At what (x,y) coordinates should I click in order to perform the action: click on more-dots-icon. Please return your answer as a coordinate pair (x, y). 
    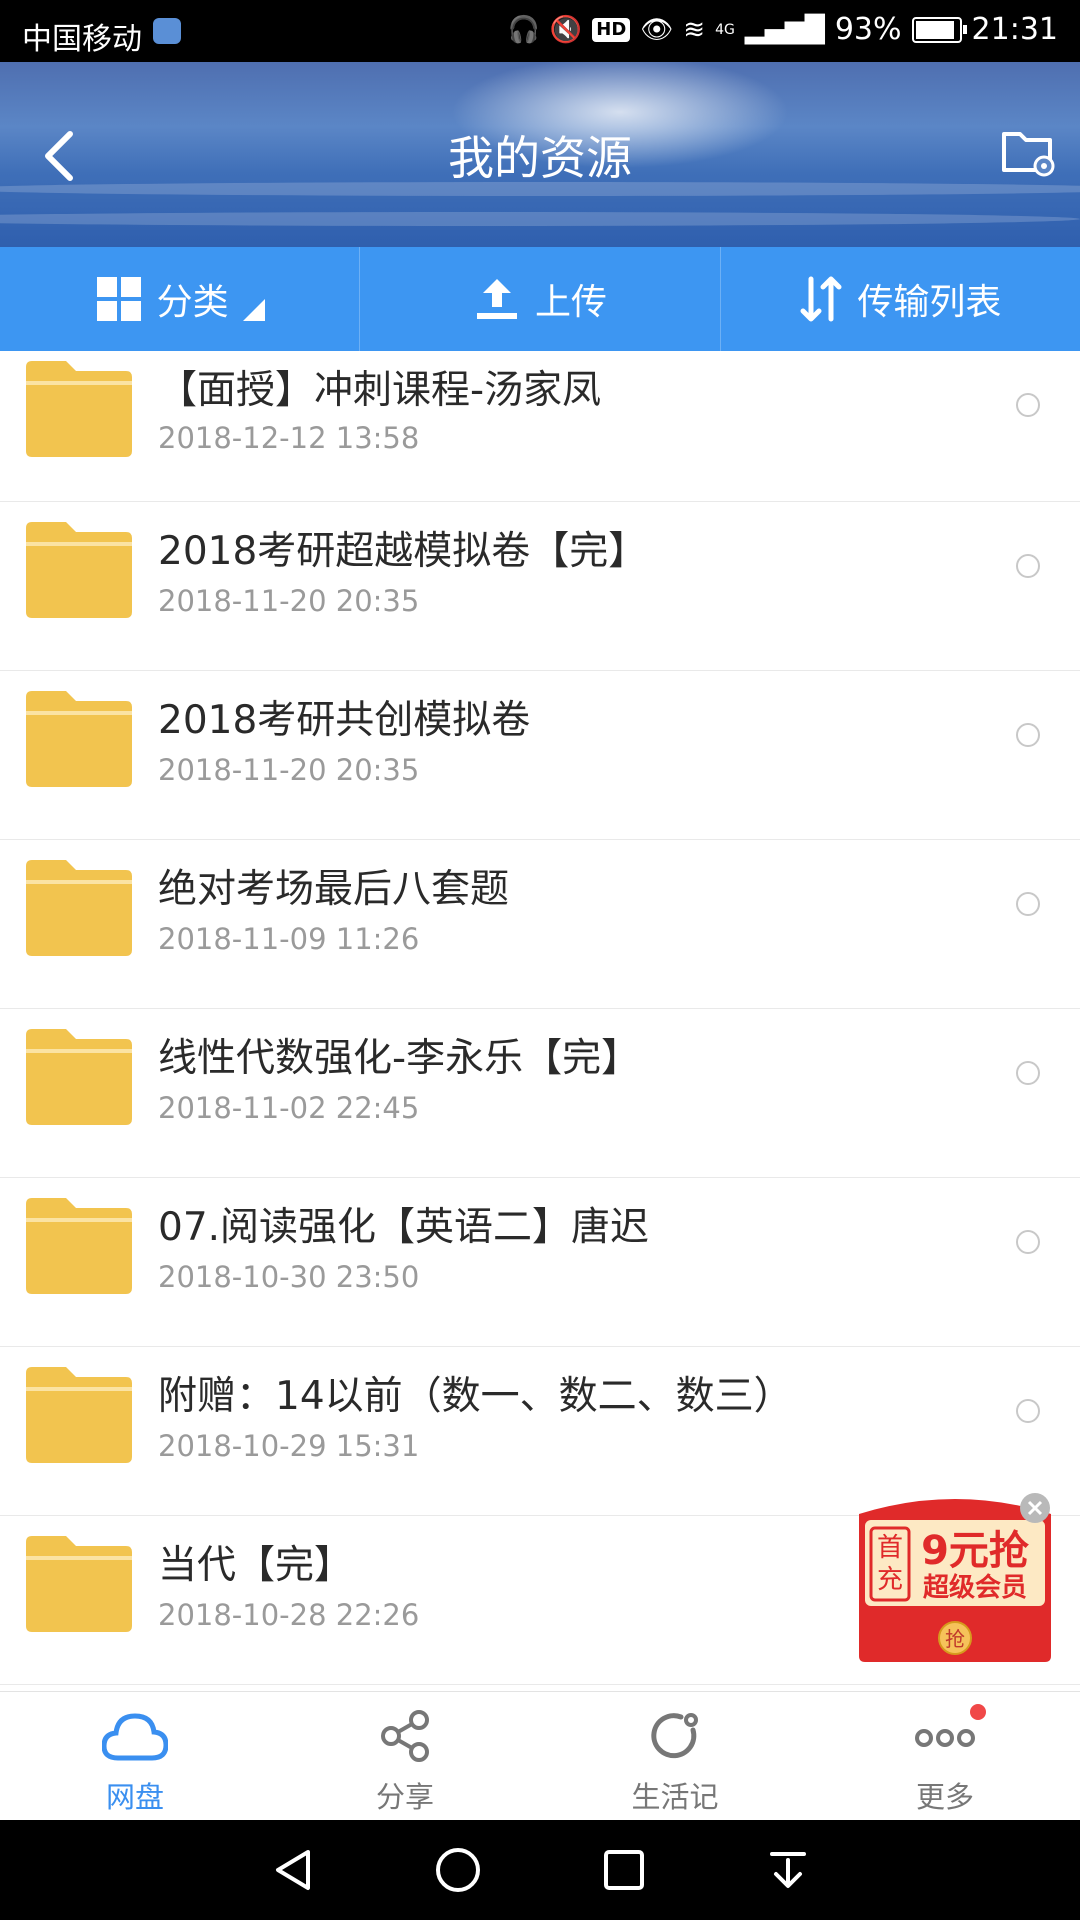
    Looking at the image, I should click on (945, 1738).